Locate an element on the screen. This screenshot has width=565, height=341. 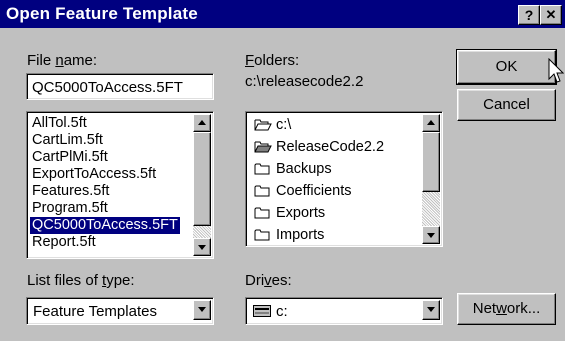
close-button: ✕ is located at coordinates (551, 15).